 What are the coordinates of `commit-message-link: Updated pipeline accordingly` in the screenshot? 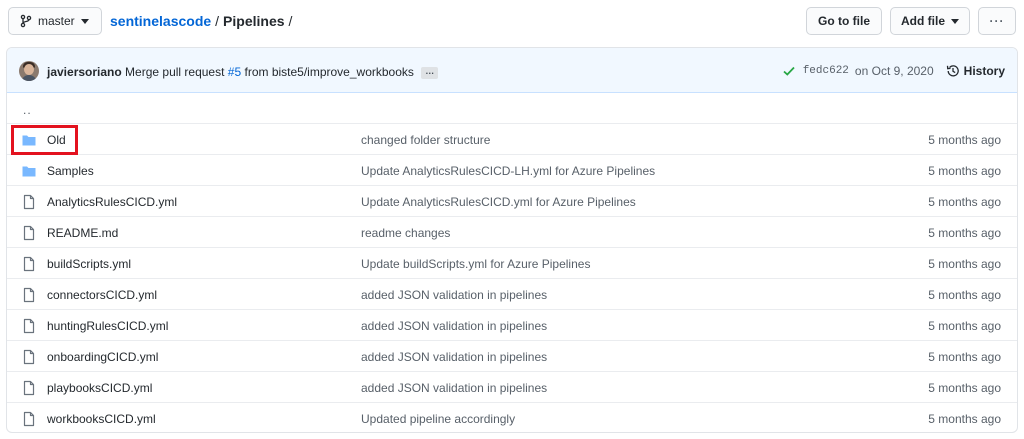 It's located at (438, 419).